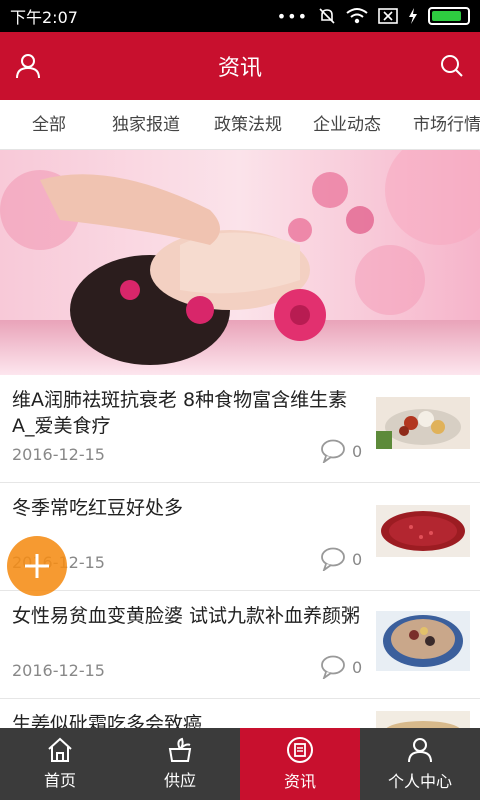 This screenshot has width=480, height=800. What do you see at coordinates (60, 764) in the screenshot?
I see `nav-home: 首页` at bounding box center [60, 764].